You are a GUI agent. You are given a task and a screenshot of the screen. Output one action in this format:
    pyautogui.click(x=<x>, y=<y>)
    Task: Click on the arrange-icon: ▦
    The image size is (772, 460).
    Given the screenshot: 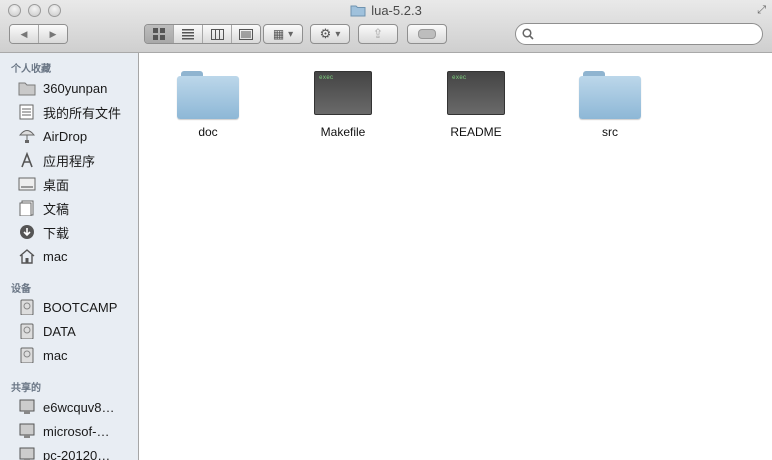 What is the action you would take?
    pyautogui.click(x=278, y=34)
    